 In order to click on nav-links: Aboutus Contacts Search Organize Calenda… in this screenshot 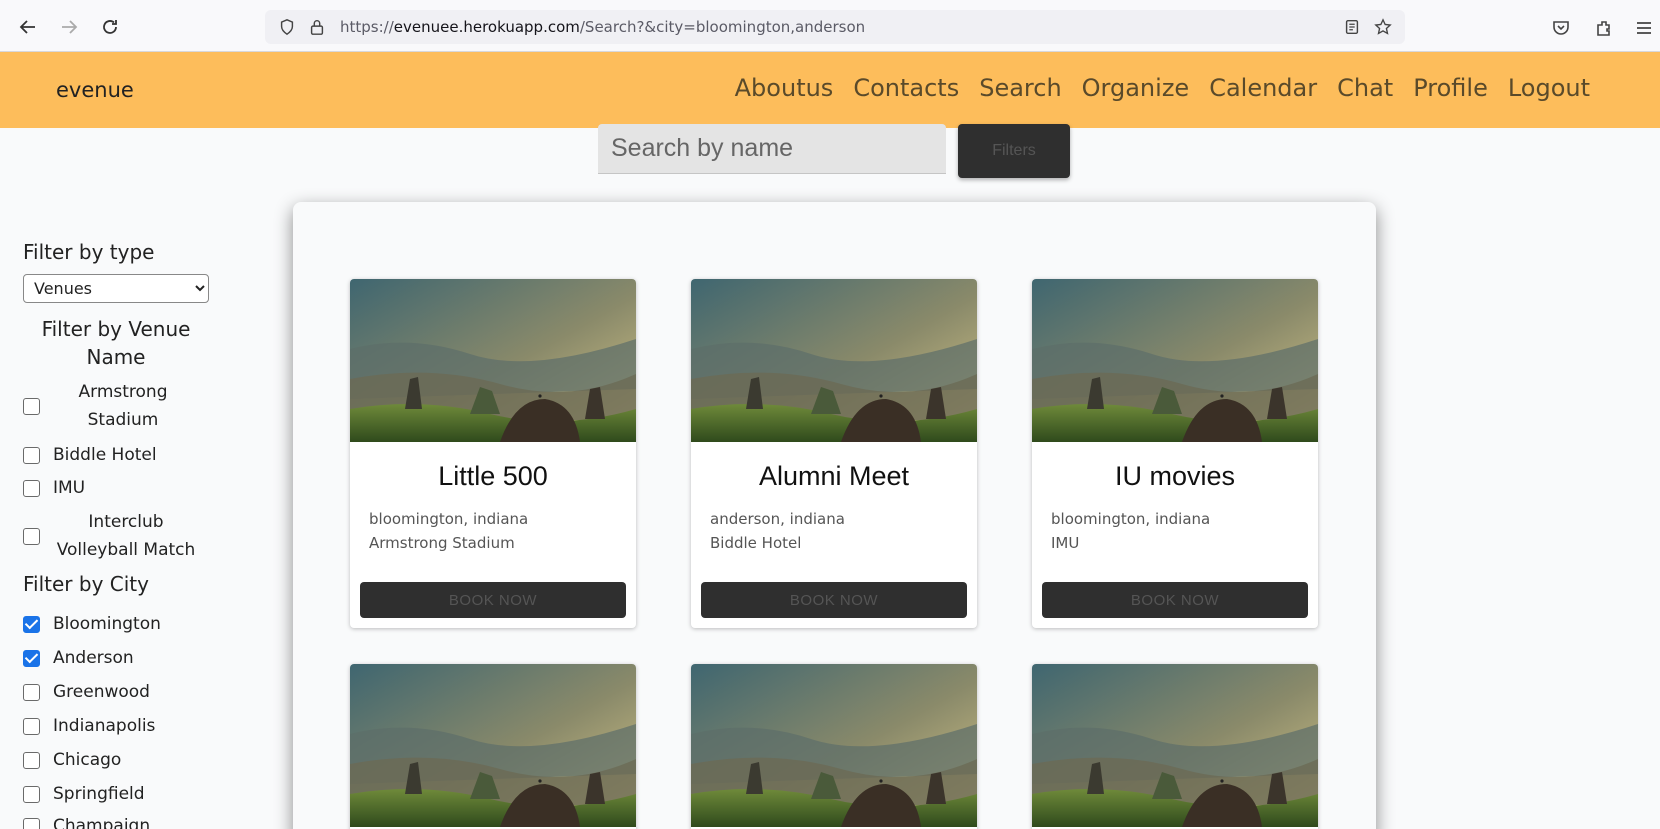, I will do `click(1162, 88)`.